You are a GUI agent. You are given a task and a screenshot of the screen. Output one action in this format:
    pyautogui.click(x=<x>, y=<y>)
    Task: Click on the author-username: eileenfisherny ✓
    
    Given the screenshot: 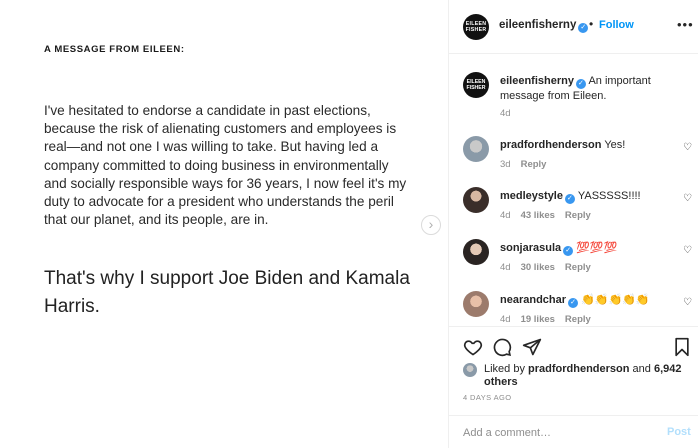 What is the action you would take?
    pyautogui.click(x=544, y=26)
    